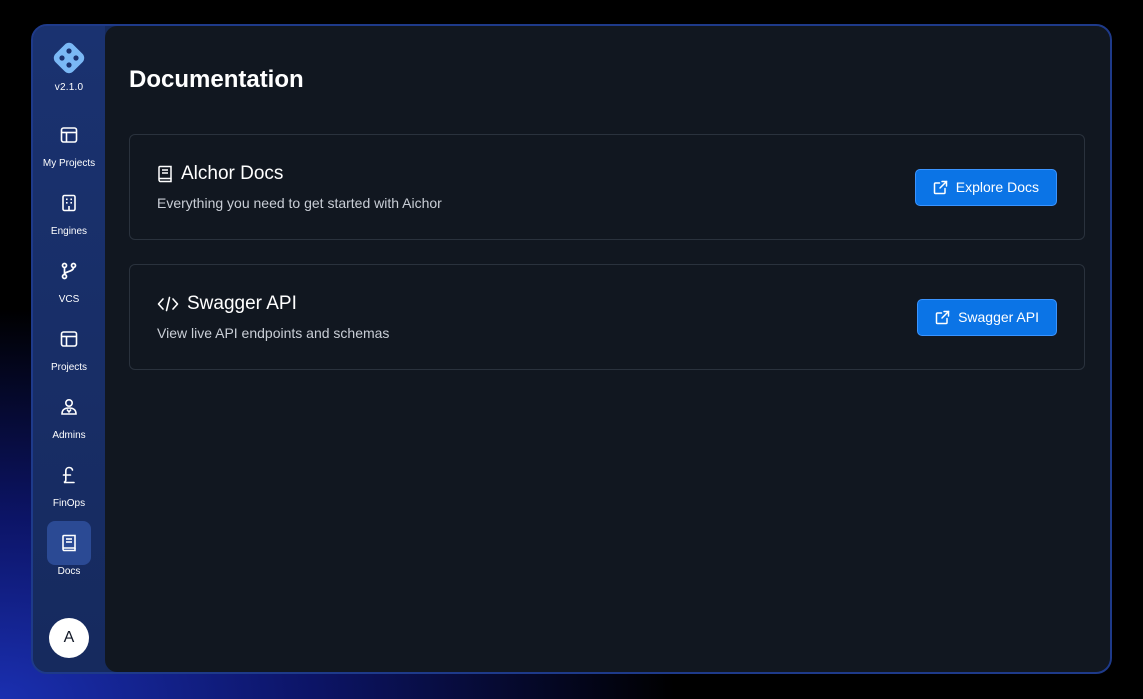 The width and height of the screenshot is (1143, 699). Describe the element at coordinates (69, 435) in the screenshot. I see `sidebar-item-label: Admins` at that location.